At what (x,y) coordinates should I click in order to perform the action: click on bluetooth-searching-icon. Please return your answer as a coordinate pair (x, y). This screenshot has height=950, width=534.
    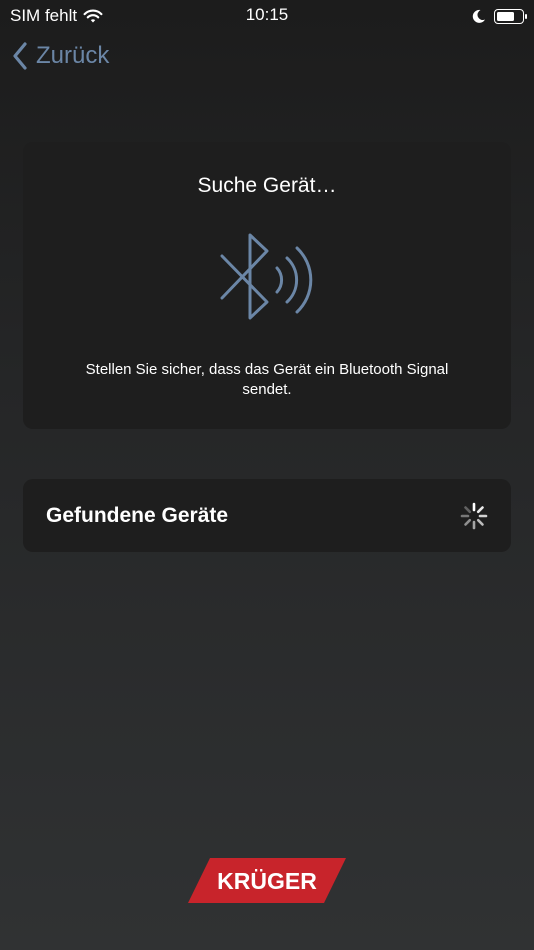
    Looking at the image, I should click on (266, 276).